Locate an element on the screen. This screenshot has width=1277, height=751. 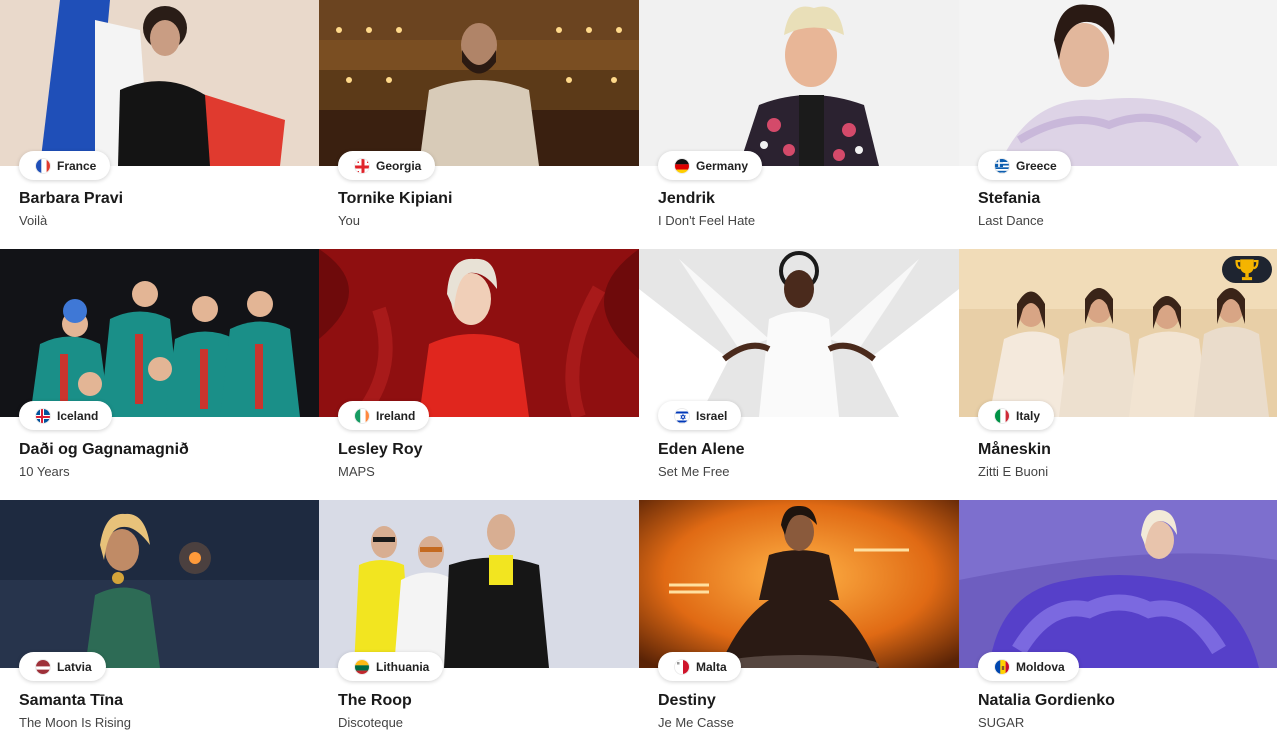
artist-name: Natalia Gordienko is located at coordinates (1046, 701).